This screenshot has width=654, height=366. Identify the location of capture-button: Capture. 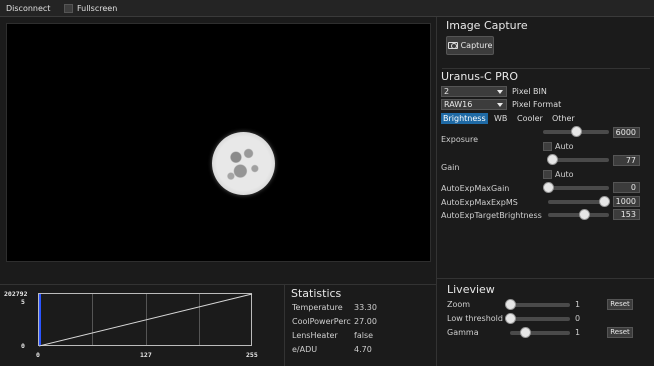
(470, 45).